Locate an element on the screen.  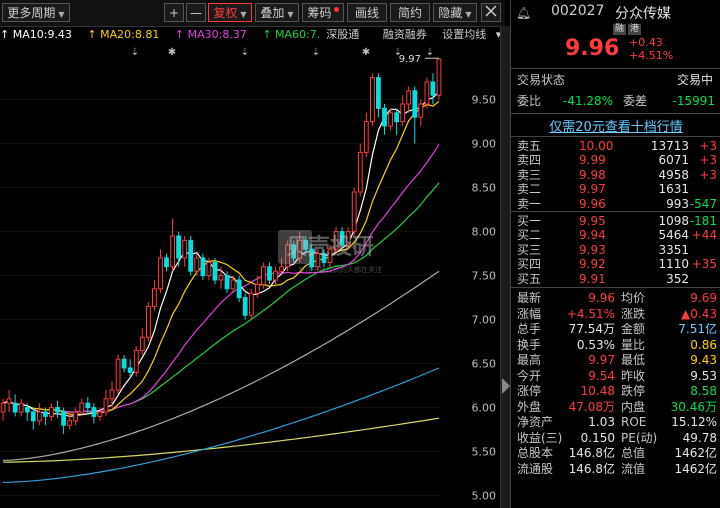
stats-row: 流通股 146.8亿 流值 1462亿 is located at coordinates (615, 469).